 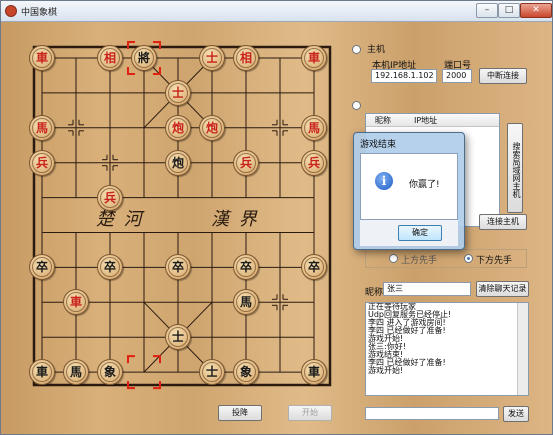 I want to click on resign-button: 投降, so click(x=240, y=413).